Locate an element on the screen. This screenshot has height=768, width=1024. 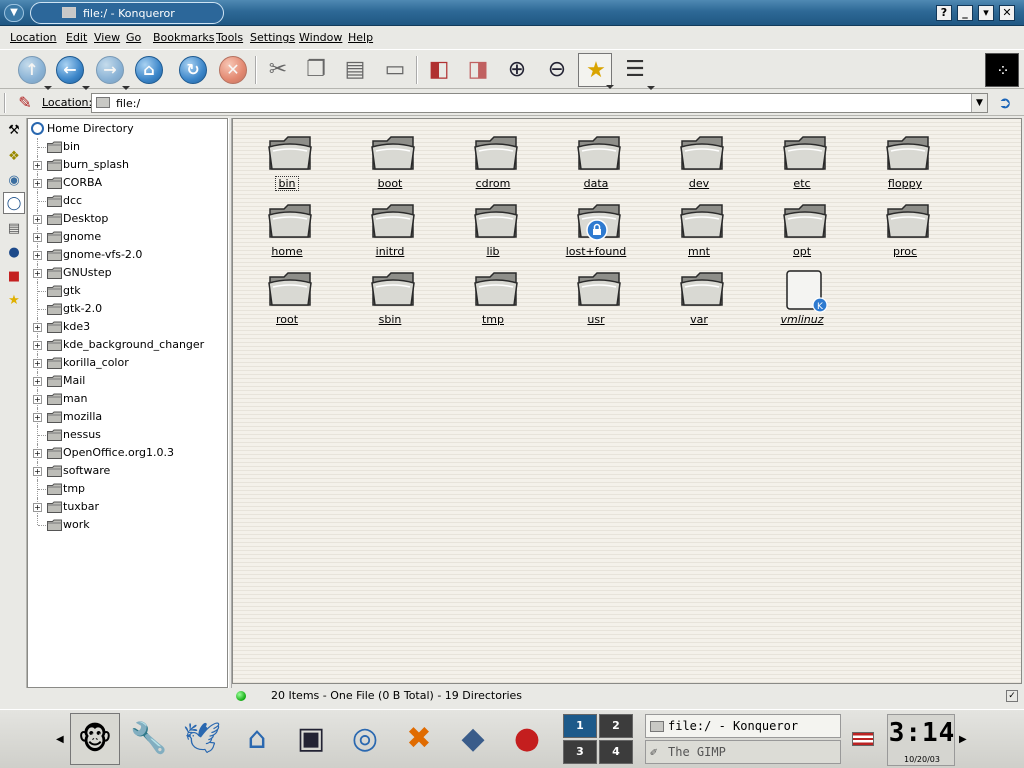
panel-hide-right-button: ▶ is located at coordinates (963, 739).